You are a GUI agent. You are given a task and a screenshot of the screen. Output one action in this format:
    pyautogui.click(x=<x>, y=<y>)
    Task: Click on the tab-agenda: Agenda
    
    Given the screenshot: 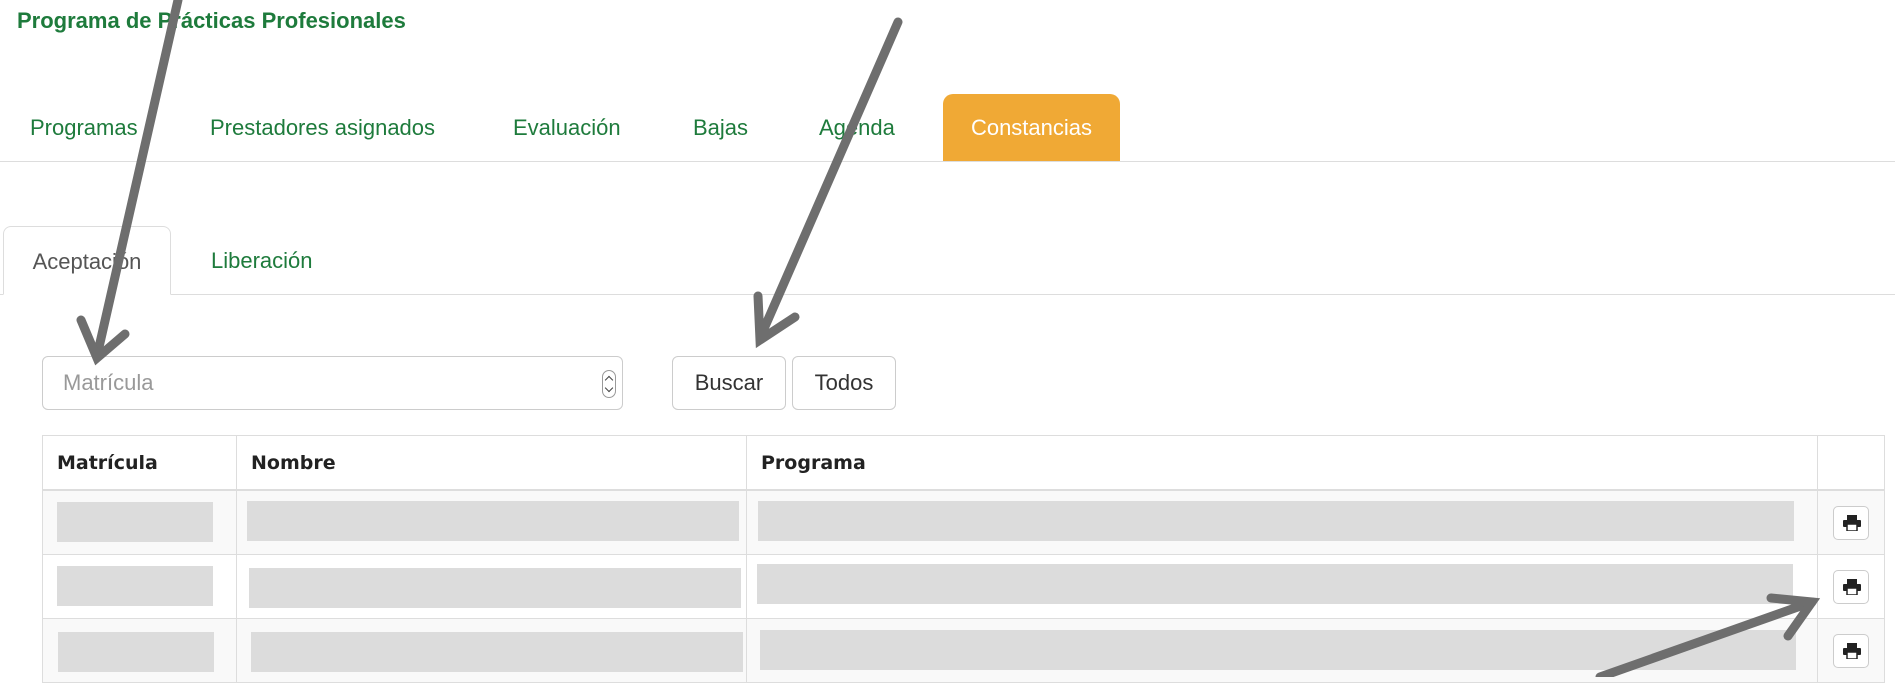 What is the action you would take?
    pyautogui.click(x=857, y=127)
    